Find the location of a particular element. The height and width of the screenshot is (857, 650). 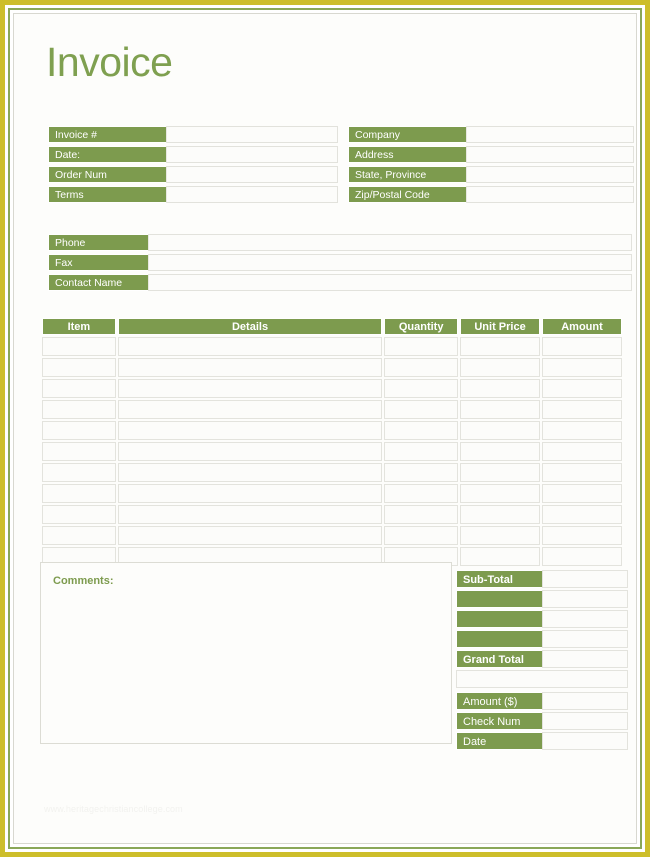

bill-to-input-company is located at coordinates (550, 134).